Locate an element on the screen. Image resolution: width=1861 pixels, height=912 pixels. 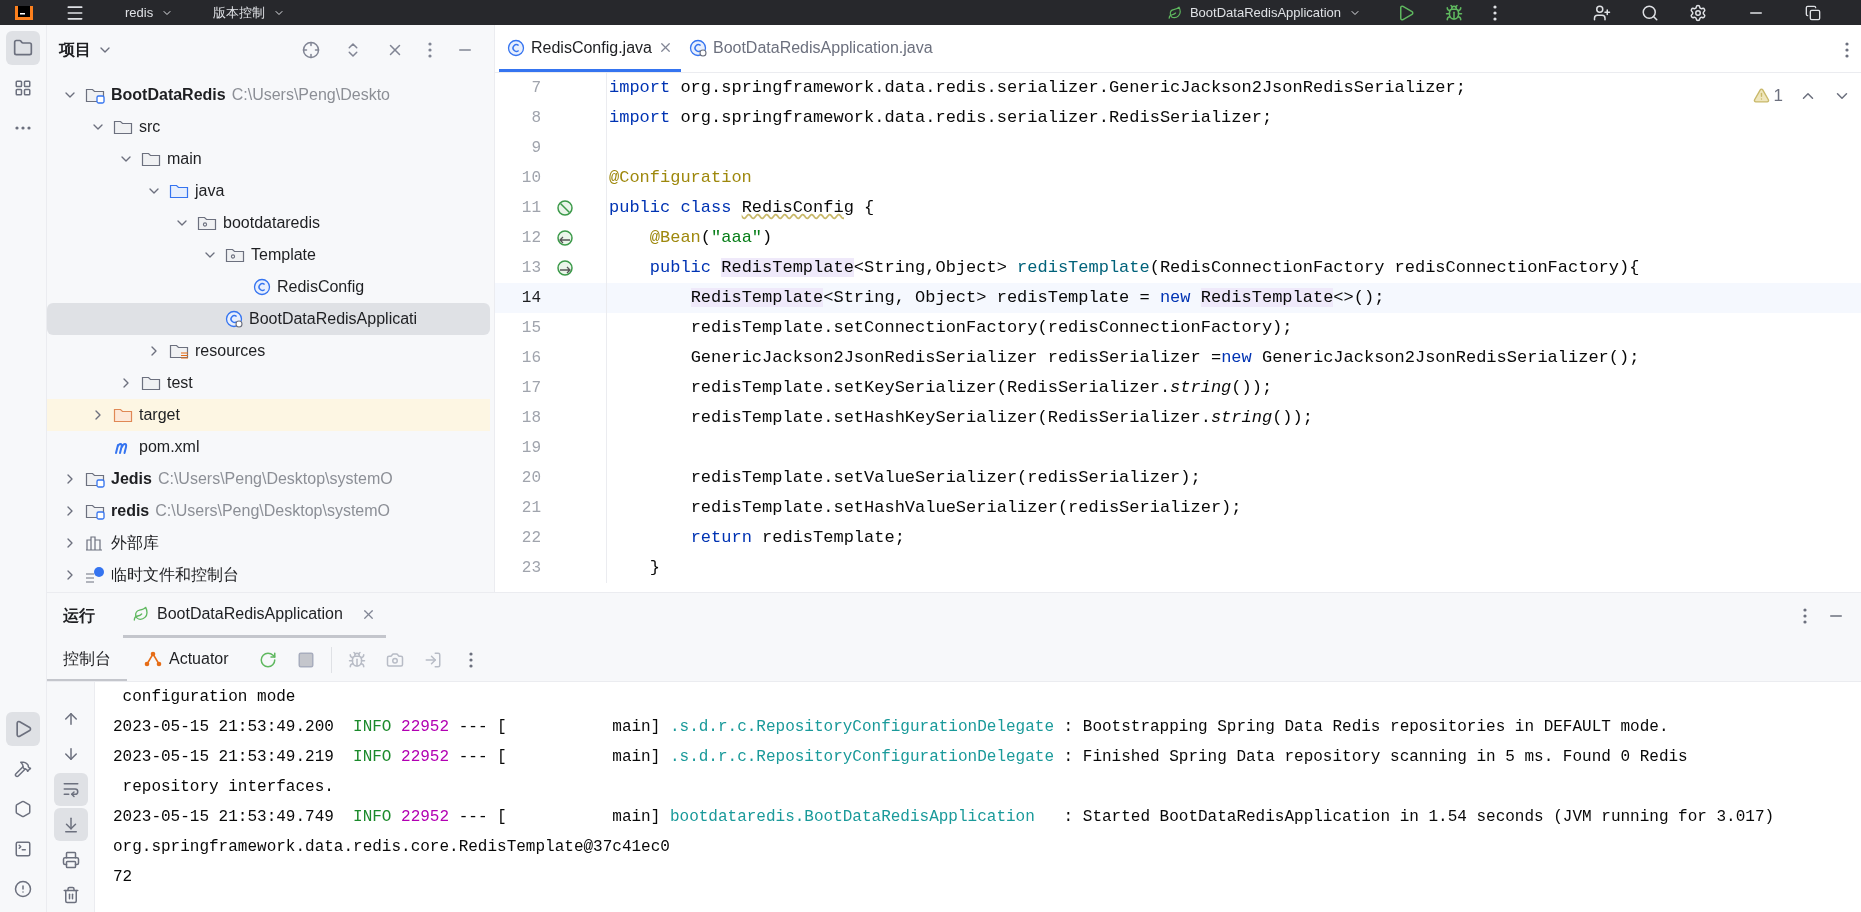
hammer-icon is located at coordinates (23, 769).